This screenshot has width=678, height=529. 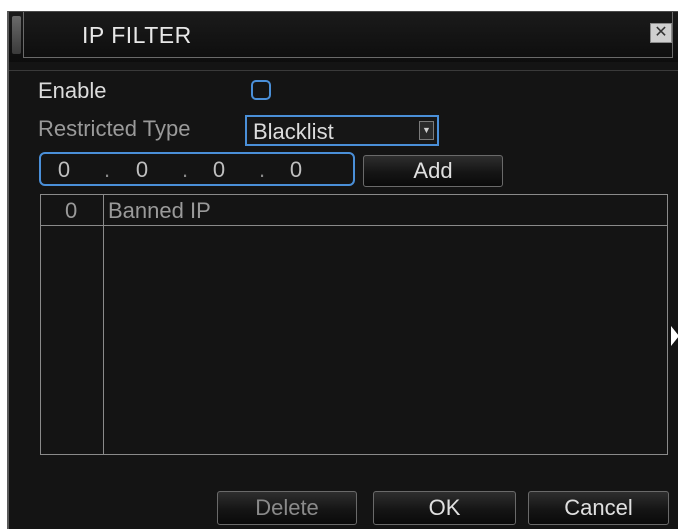 I want to click on cancel-button: Cancel, so click(x=598, y=508).